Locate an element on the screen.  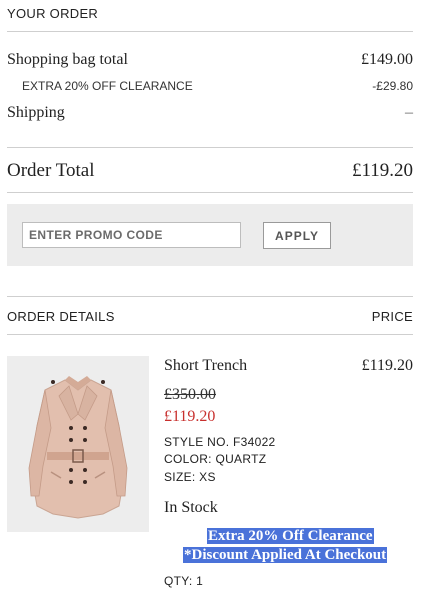
order-details-heading: ORDER DETAILS is located at coordinates (61, 316).